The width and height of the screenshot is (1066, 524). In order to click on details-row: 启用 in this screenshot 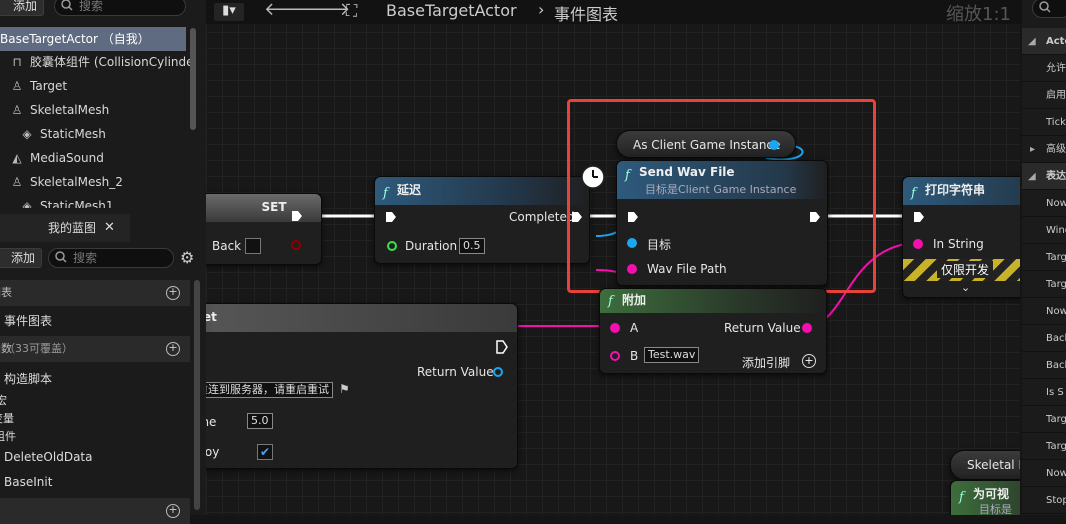, I will do `click(1044, 95)`.